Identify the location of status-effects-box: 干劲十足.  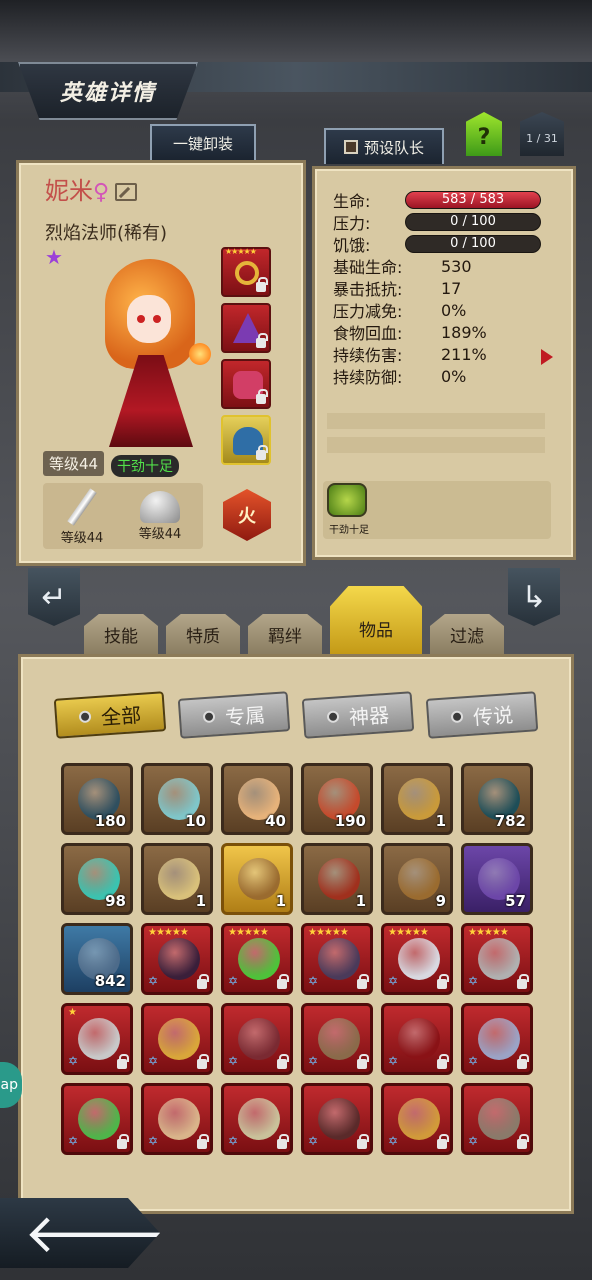
(437, 510).